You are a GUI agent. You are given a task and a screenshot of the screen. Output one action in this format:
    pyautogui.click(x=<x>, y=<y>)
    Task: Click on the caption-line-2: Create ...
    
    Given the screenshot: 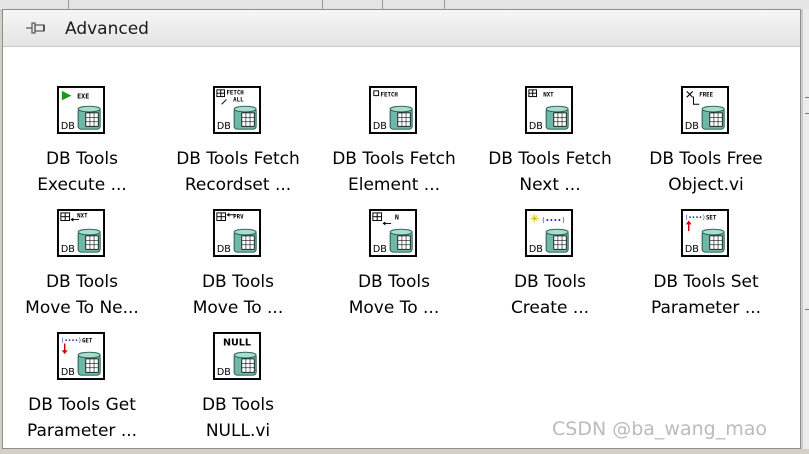 What is the action you would take?
    pyautogui.click(x=550, y=308)
    